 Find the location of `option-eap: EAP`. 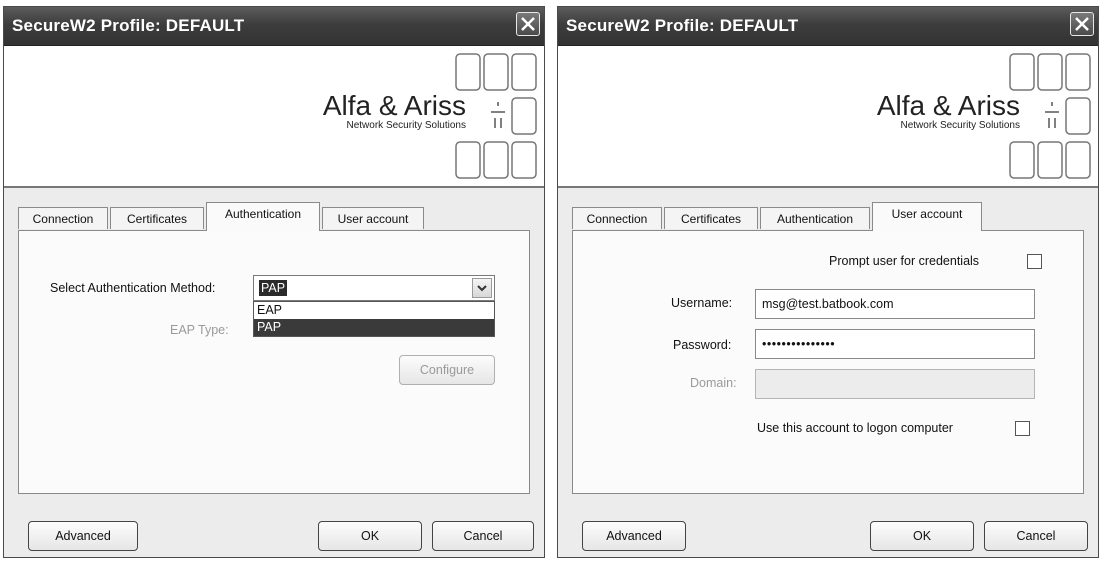

option-eap: EAP is located at coordinates (374, 310).